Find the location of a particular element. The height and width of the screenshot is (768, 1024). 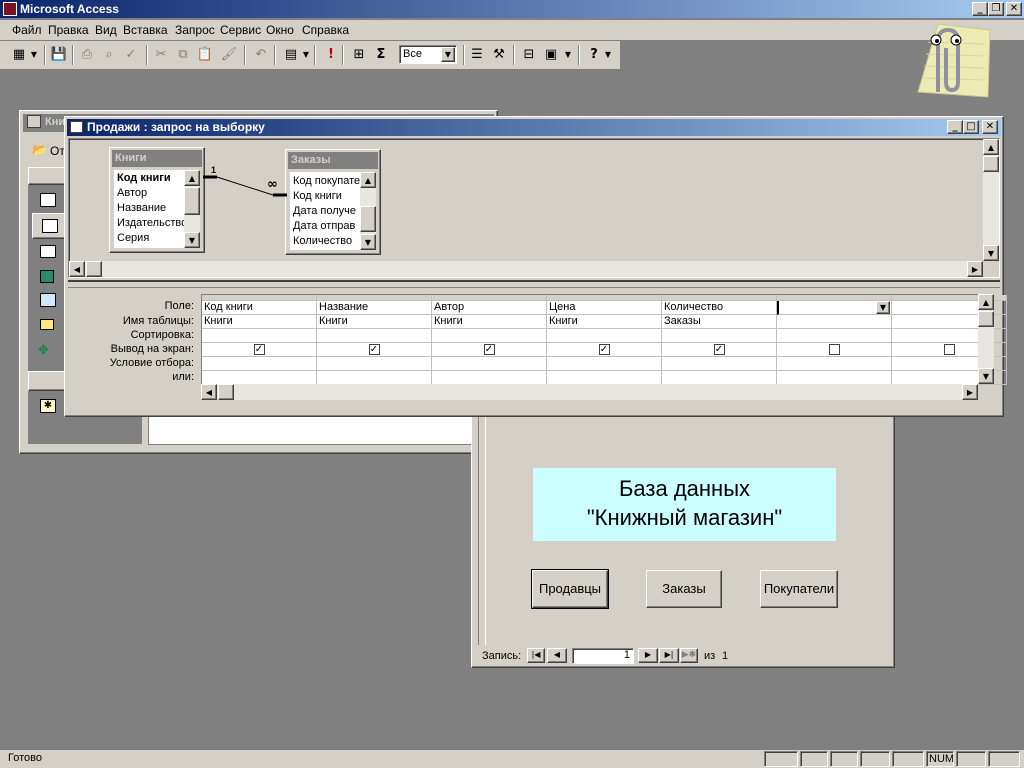

spelling-icon: ✓ is located at coordinates (131, 55).